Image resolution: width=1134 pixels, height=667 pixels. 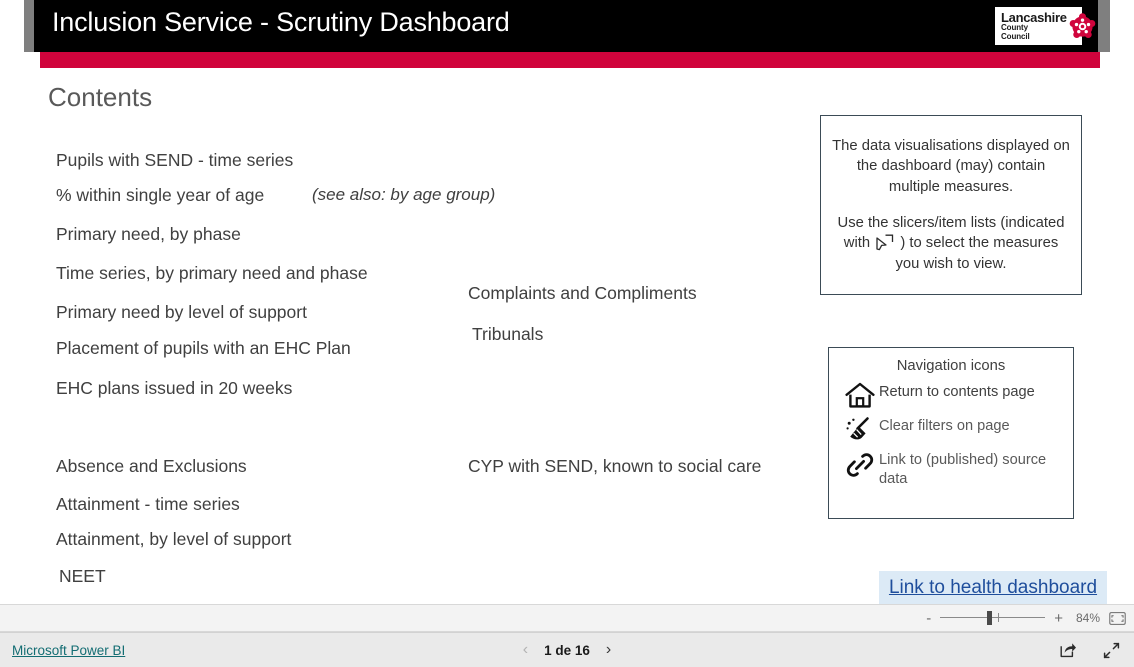 I want to click on toc-item-attainment-time-series: Attainment - time series, so click(x=148, y=504).